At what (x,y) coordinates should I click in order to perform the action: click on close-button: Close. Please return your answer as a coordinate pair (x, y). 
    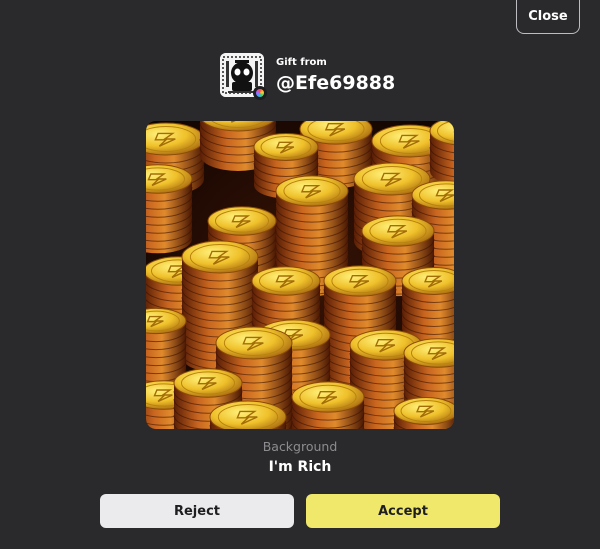
    Looking at the image, I should click on (548, 17).